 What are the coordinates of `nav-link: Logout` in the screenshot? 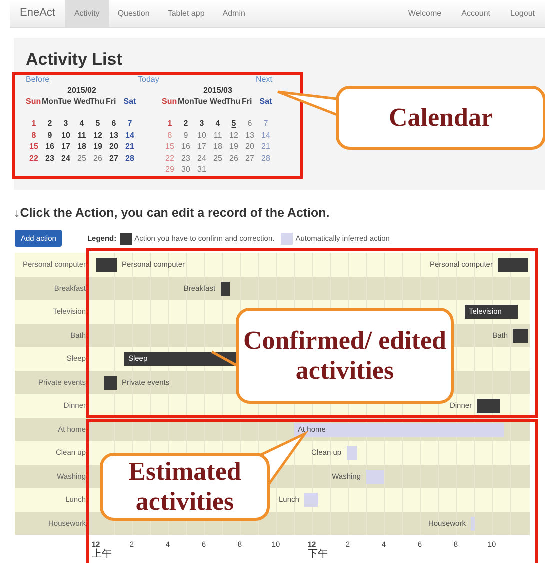 It's located at (522, 14).